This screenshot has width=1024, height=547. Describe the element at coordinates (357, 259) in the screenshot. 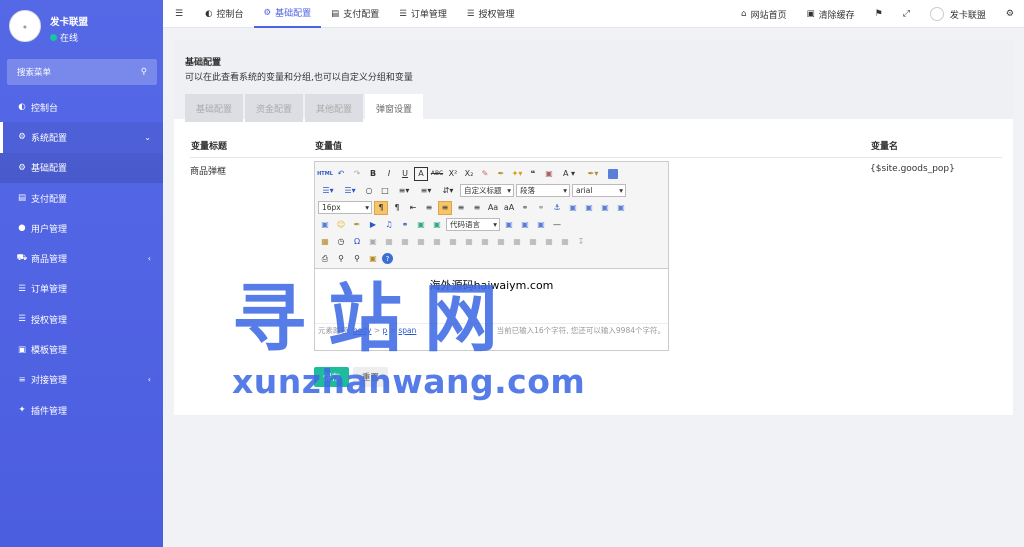

I see `search-replace-icon: ⚲` at that location.